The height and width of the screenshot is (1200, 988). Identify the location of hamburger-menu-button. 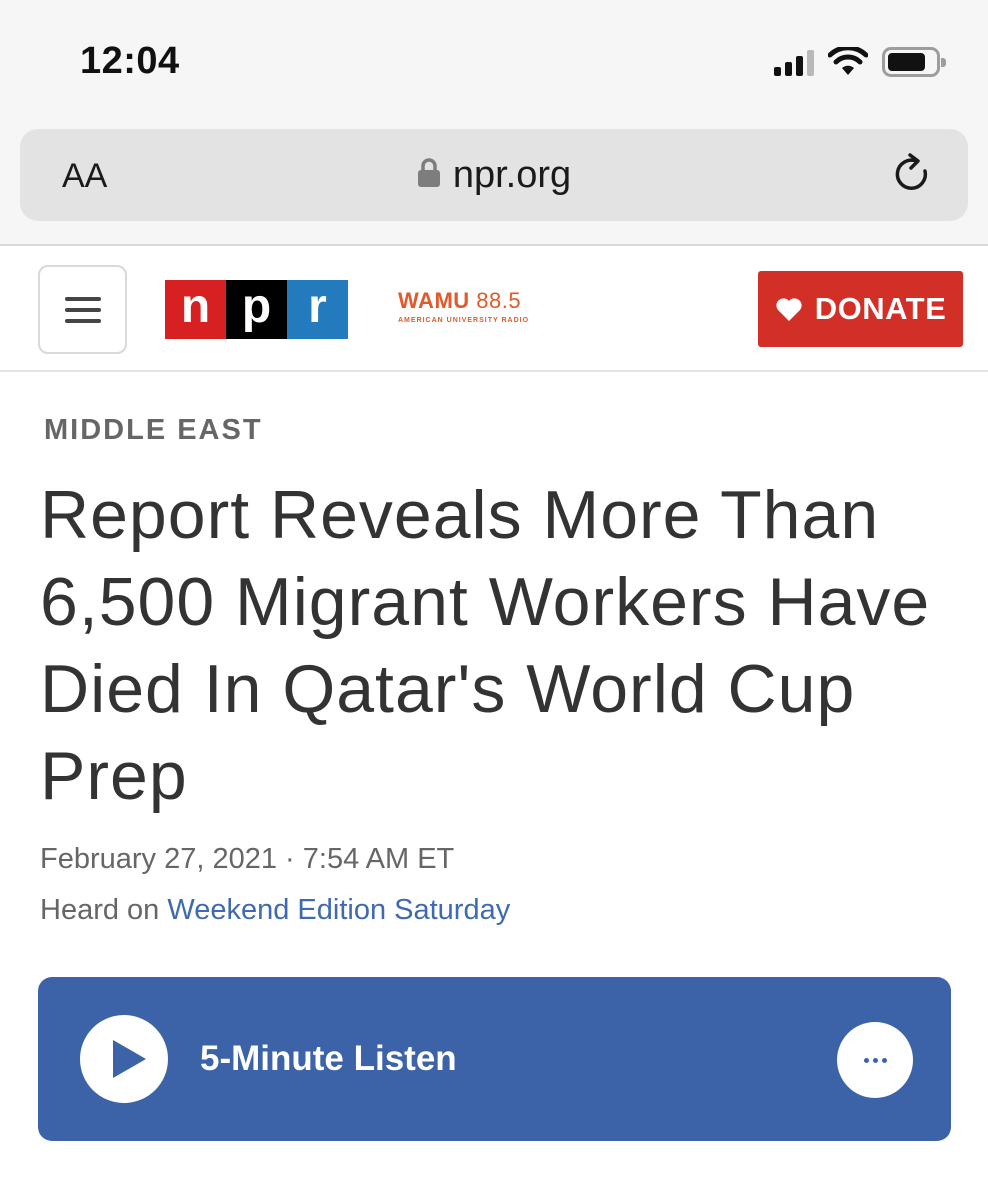
(82, 309).